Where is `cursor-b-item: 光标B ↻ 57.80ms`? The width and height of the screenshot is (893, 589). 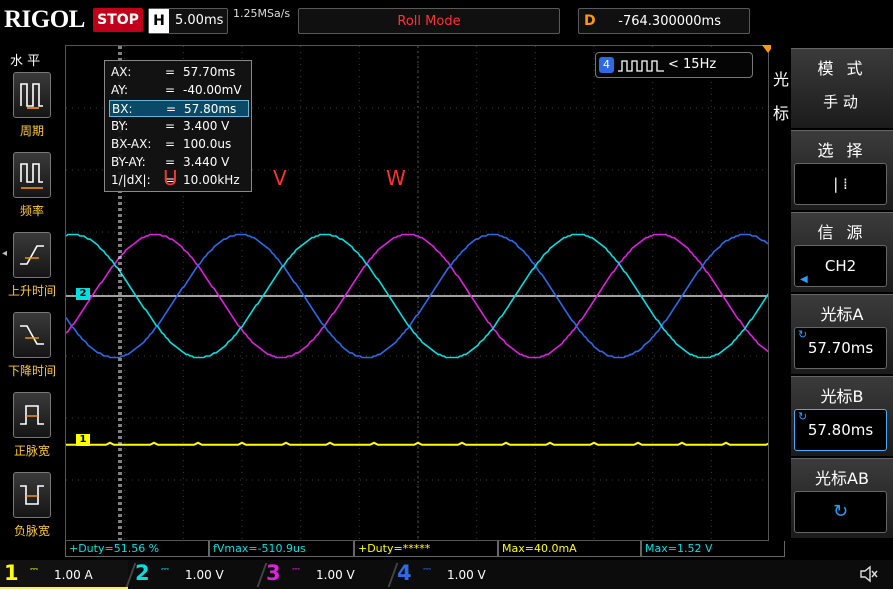
cursor-b-item: 光标B ↻ 57.80ms is located at coordinates (842, 416).